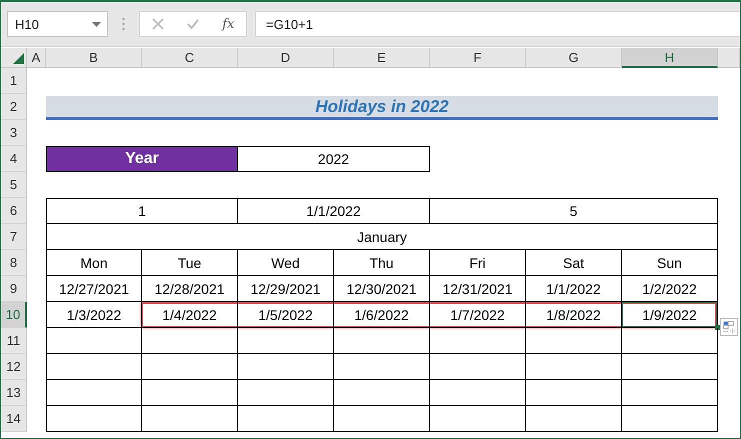 The width and height of the screenshot is (741, 439). I want to click on table-cell: 5, so click(574, 211).